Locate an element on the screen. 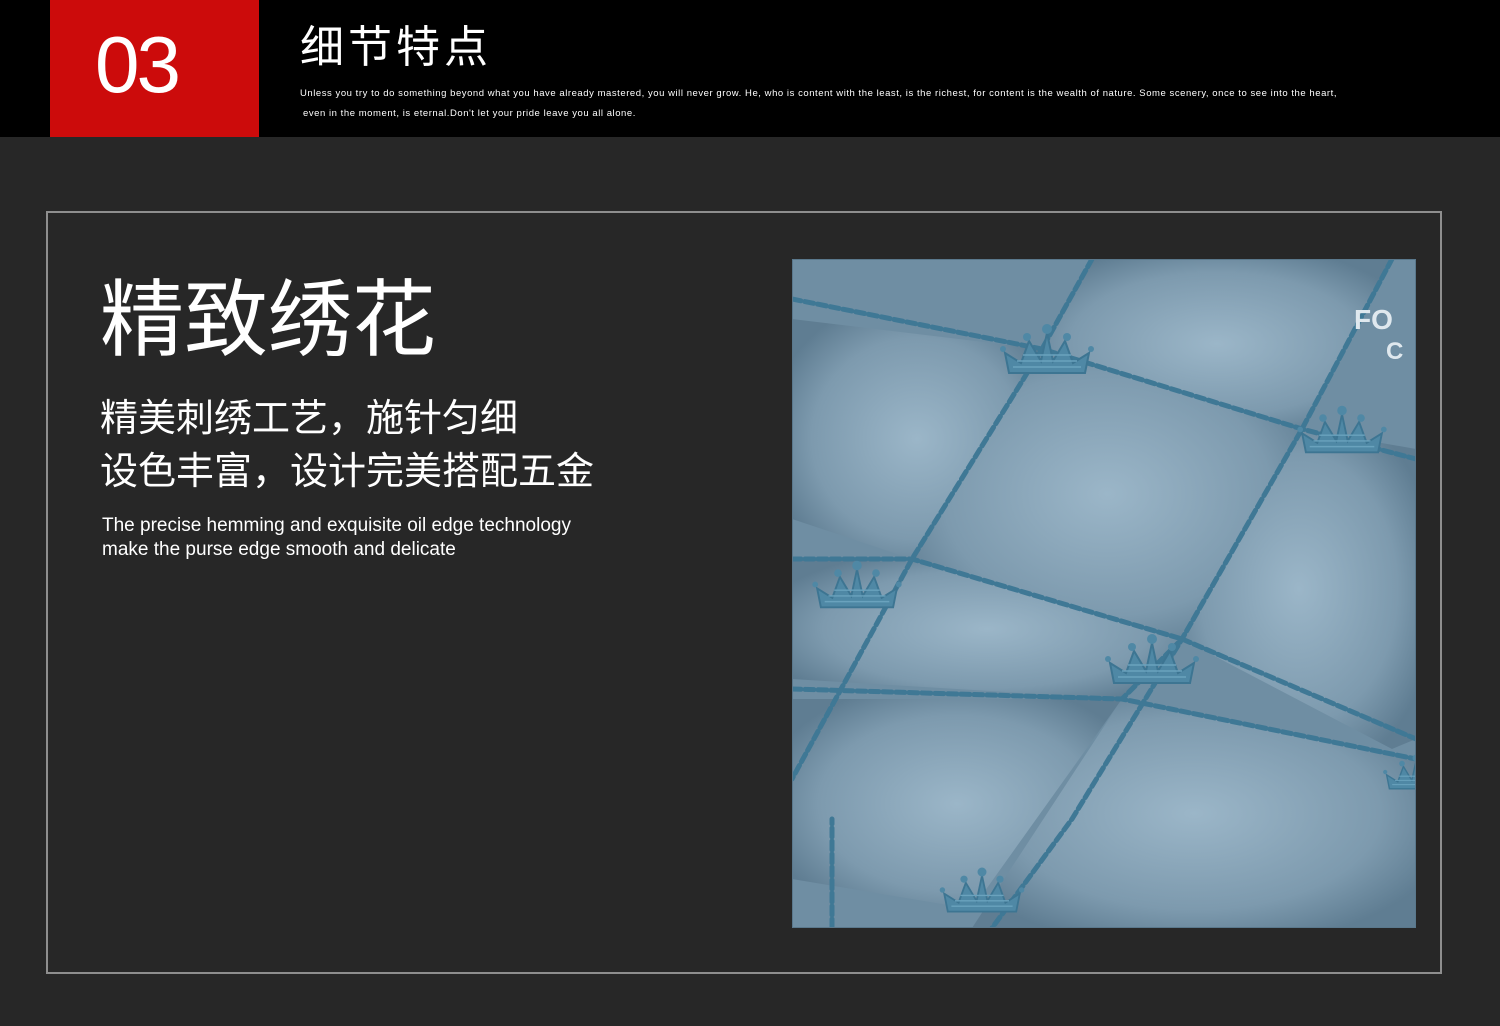 This screenshot has height=1026, width=1500. section-number-badge: 03 is located at coordinates (154, 68).